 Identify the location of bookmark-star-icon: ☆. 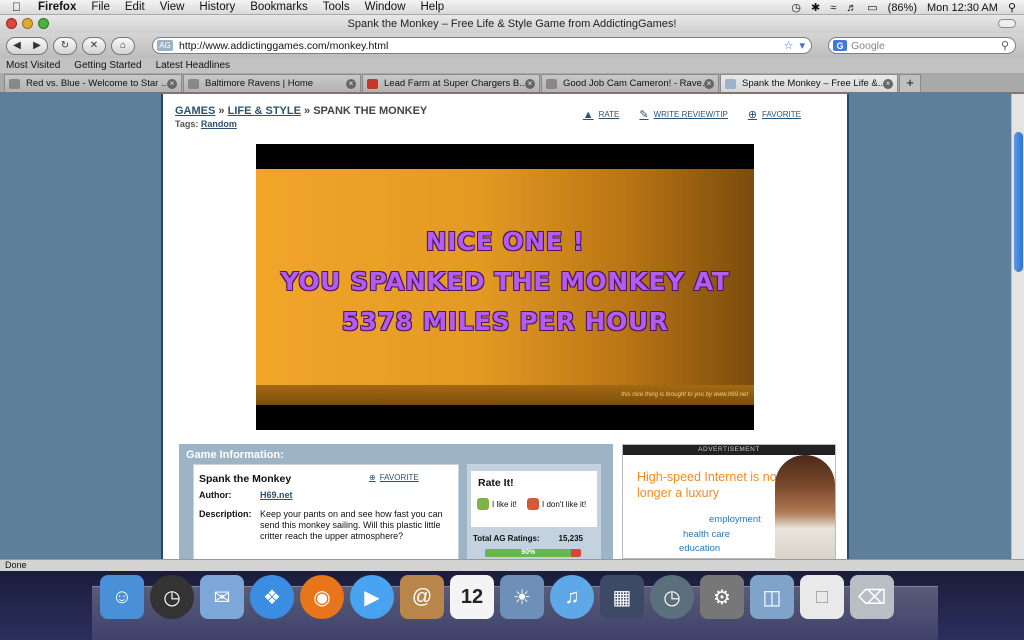
(789, 45).